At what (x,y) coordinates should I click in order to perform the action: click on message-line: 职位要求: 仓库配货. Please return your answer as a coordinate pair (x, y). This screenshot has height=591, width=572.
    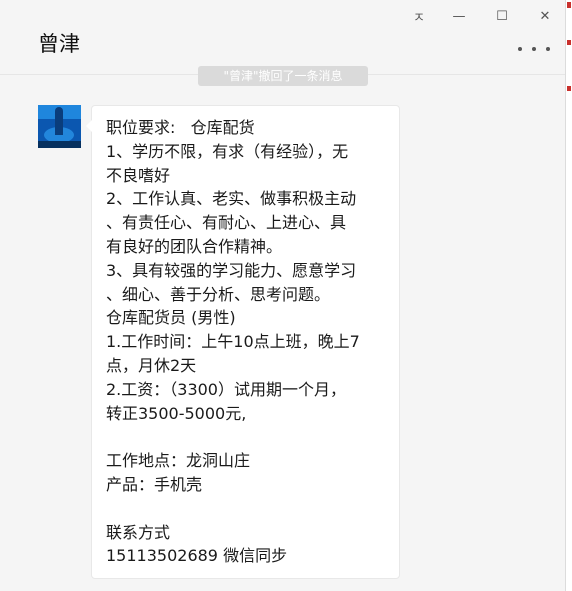
    Looking at the image, I should click on (180, 127).